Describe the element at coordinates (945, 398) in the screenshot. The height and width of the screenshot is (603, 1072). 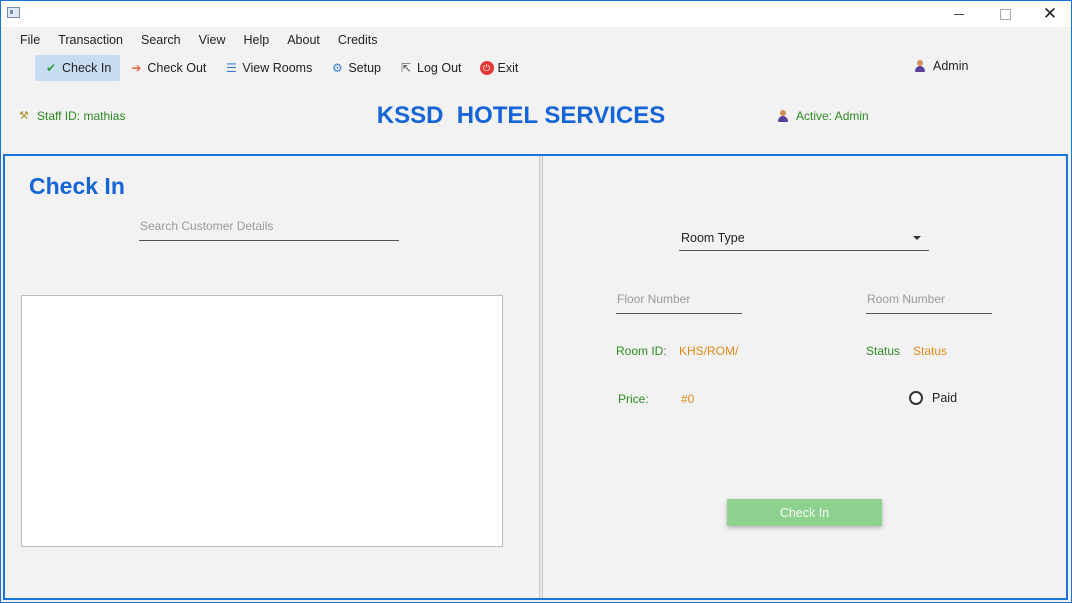
I see `paid-label: Paid` at that location.